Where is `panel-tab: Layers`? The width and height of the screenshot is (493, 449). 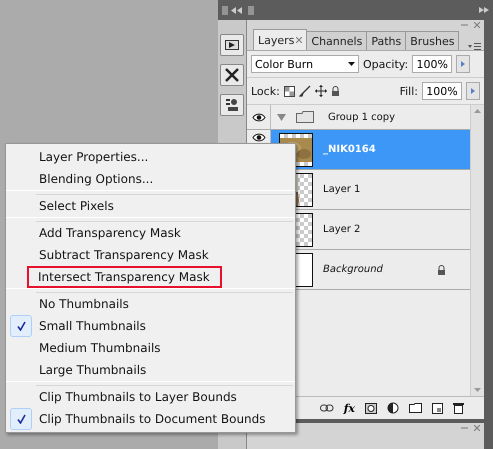 panel-tab: Layers is located at coordinates (280, 39).